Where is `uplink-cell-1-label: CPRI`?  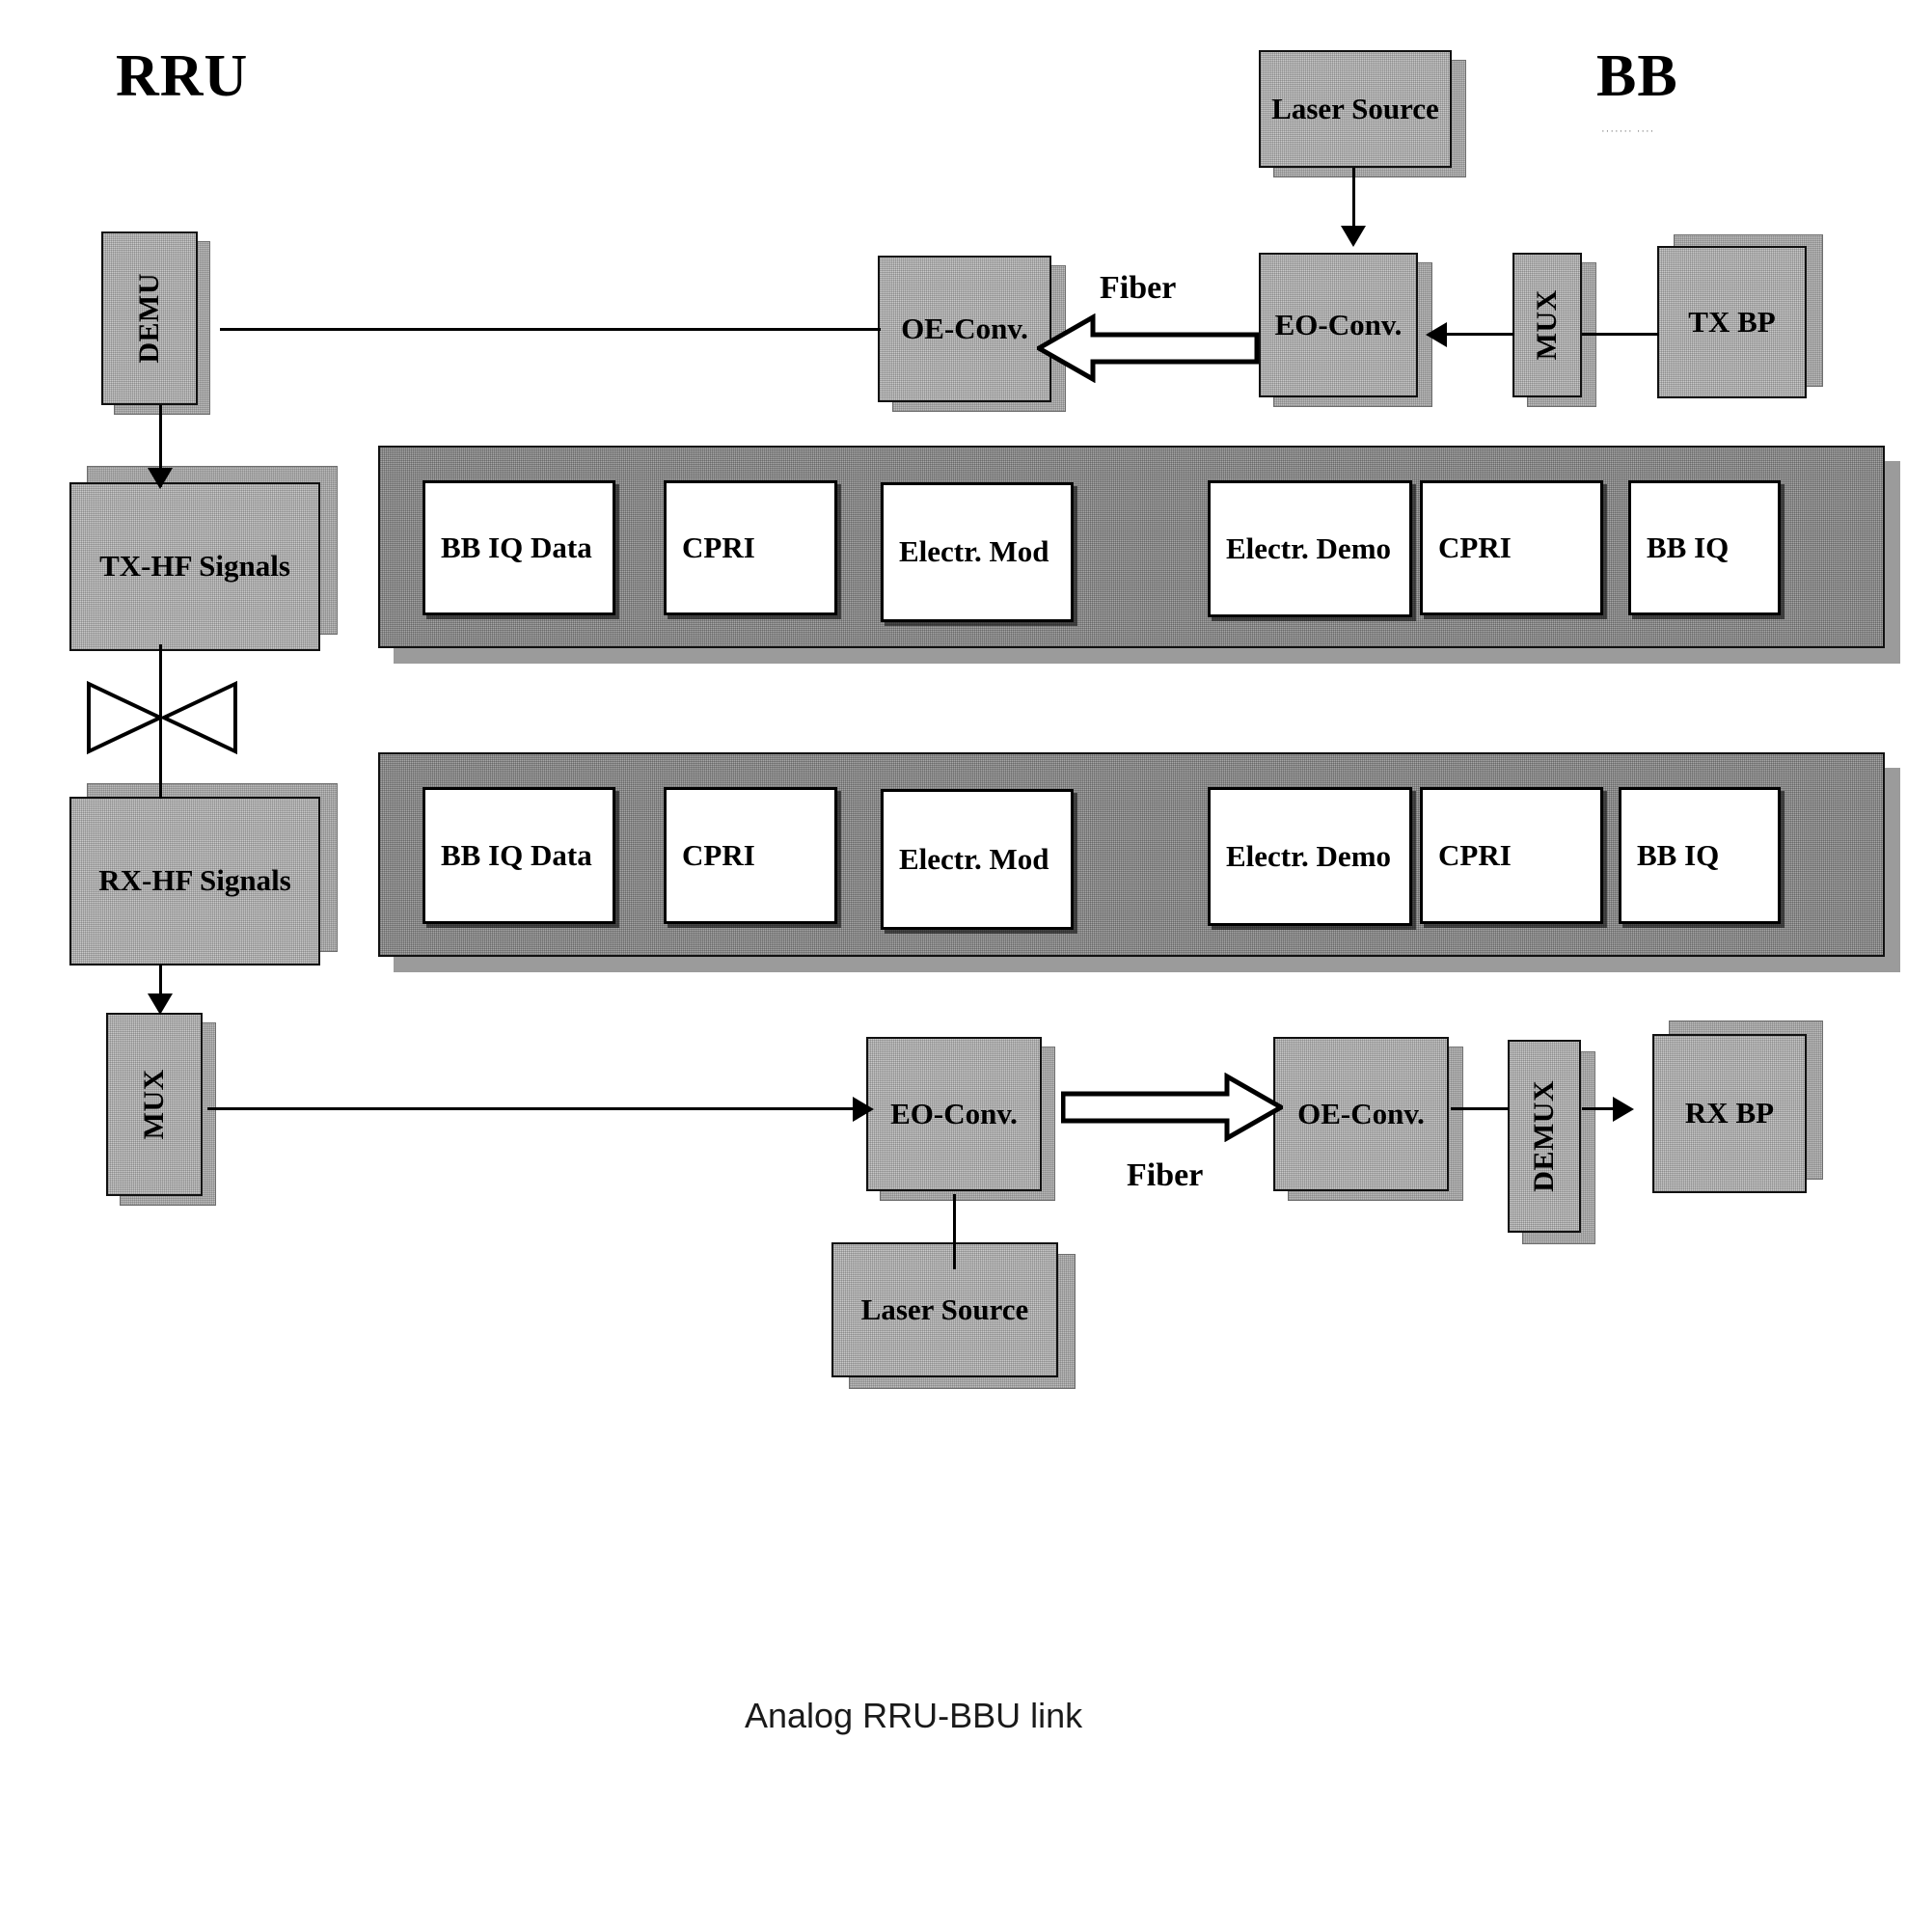
uplink-cell-1-label: CPRI is located at coordinates (718, 854).